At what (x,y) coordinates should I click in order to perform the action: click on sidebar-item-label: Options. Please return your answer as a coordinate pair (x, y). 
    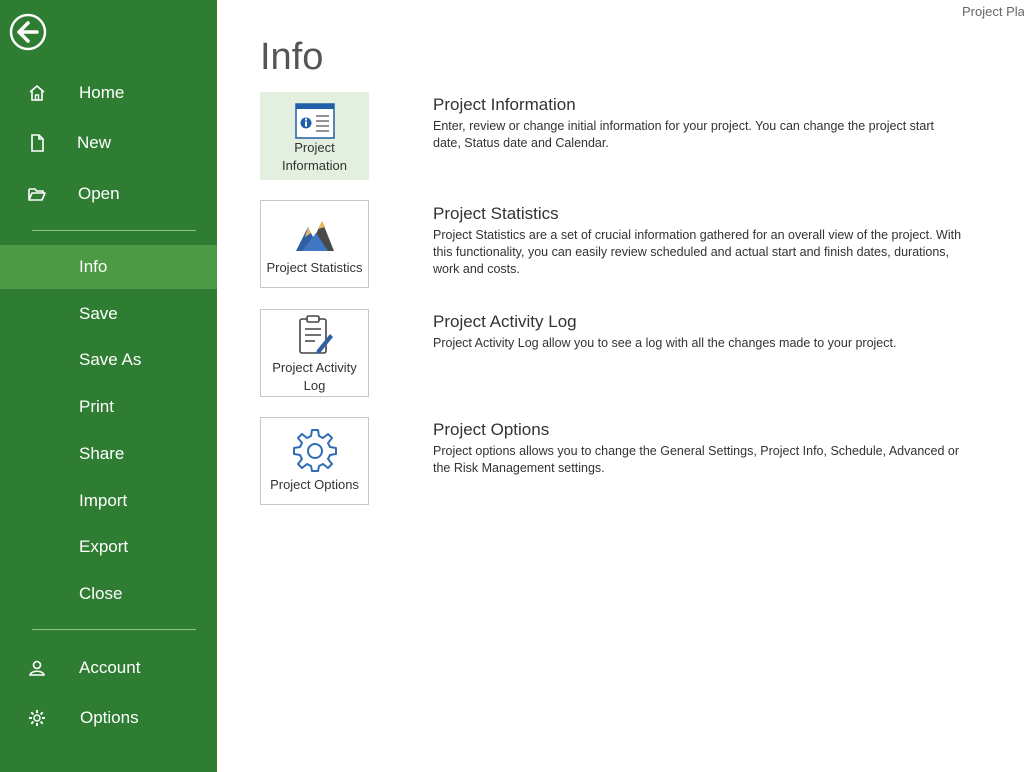
    Looking at the image, I should click on (109, 717).